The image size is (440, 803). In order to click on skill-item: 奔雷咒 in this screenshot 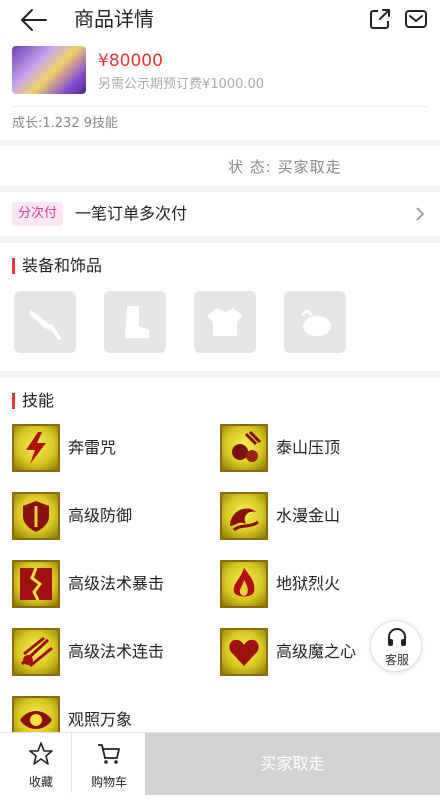, I will do `click(102, 448)`.